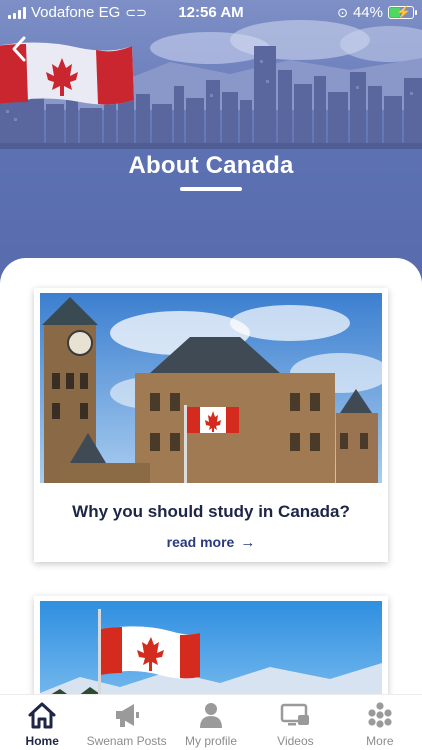  I want to click on tab-my-profile: My profile, so click(211, 722).